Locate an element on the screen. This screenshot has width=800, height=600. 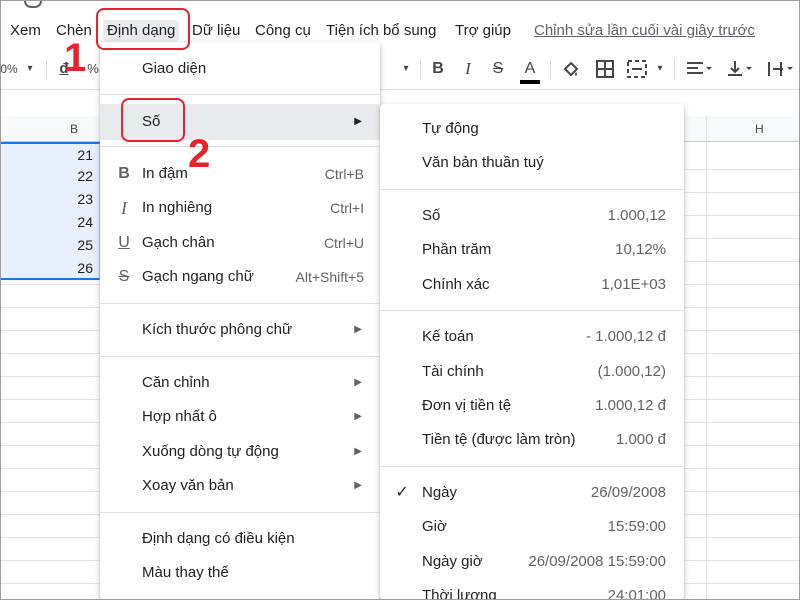
menu-help: Trợ giúp is located at coordinates (483, 31).